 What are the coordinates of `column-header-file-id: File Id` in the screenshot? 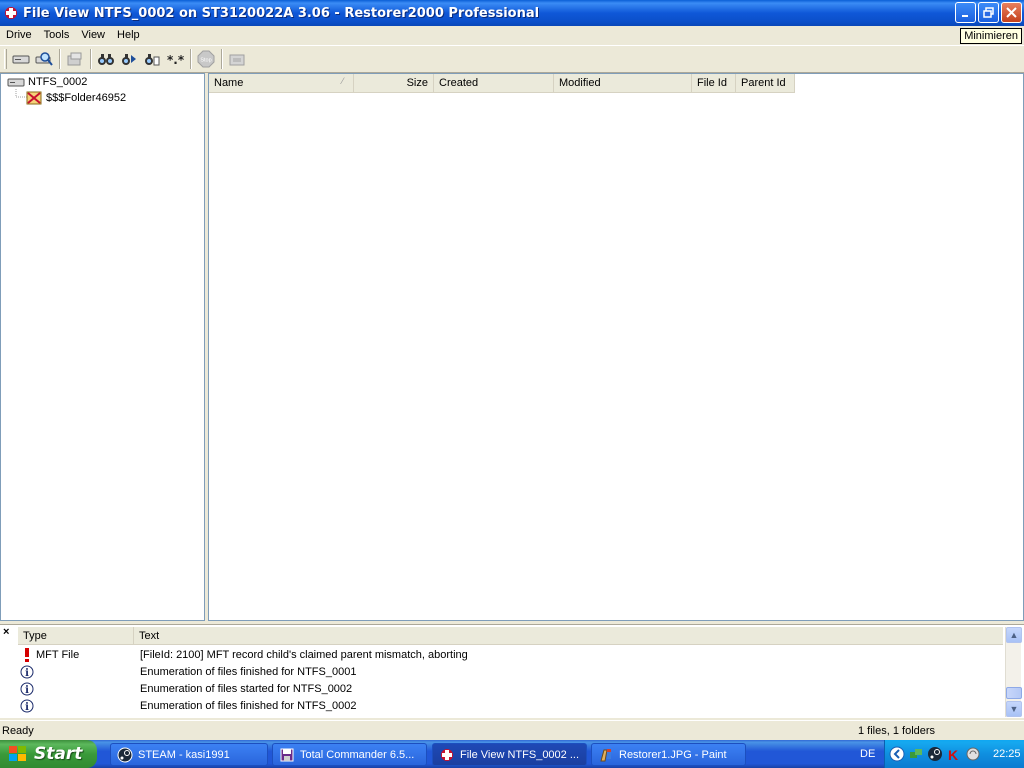 It's located at (714, 83).